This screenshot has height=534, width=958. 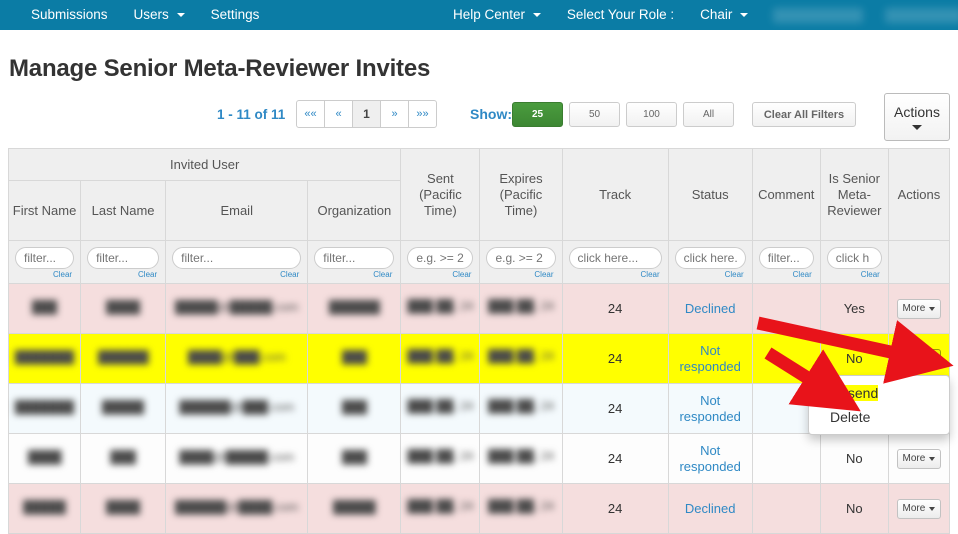 I want to click on row-actions-dropdown-menu: Resend Delete, so click(x=879, y=405).